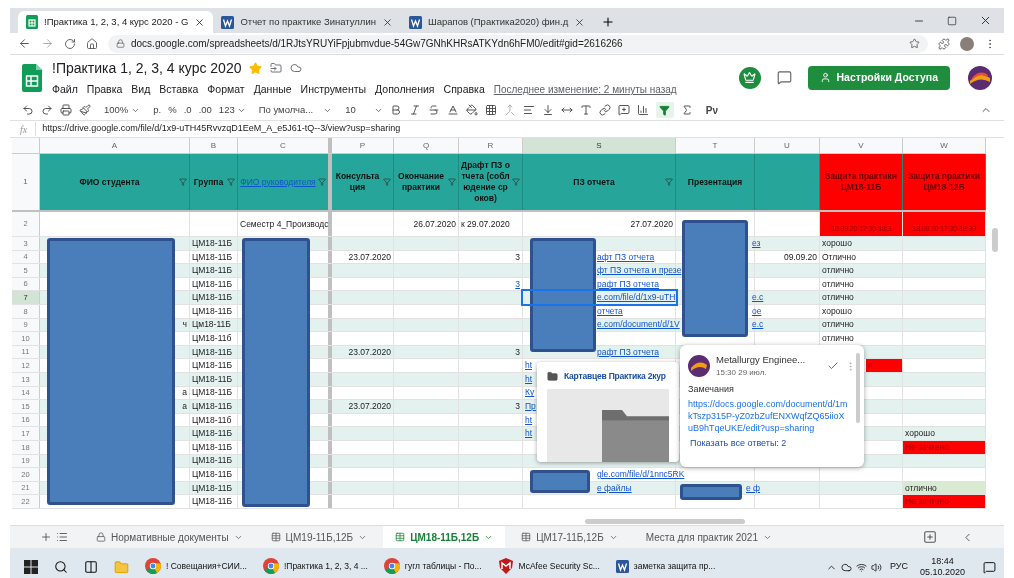  What do you see at coordinates (333, 89) in the screenshot?
I see `menu-item: Инструменты` at bounding box center [333, 89].